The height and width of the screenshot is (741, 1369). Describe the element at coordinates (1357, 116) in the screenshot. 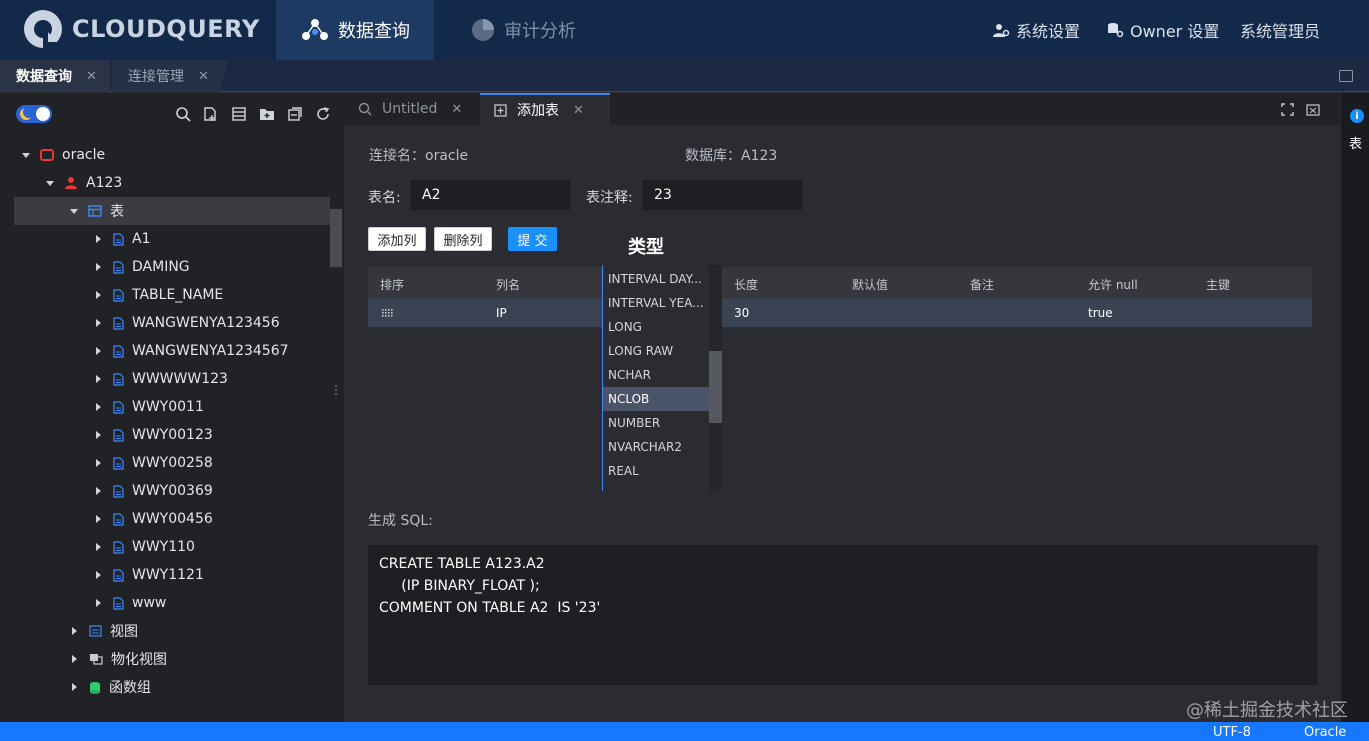

I see `info-icon: i` at that location.